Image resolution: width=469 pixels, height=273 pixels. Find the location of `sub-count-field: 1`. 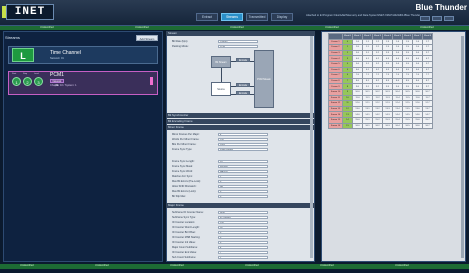

sub-count-field: 1 is located at coordinates (243, 257).